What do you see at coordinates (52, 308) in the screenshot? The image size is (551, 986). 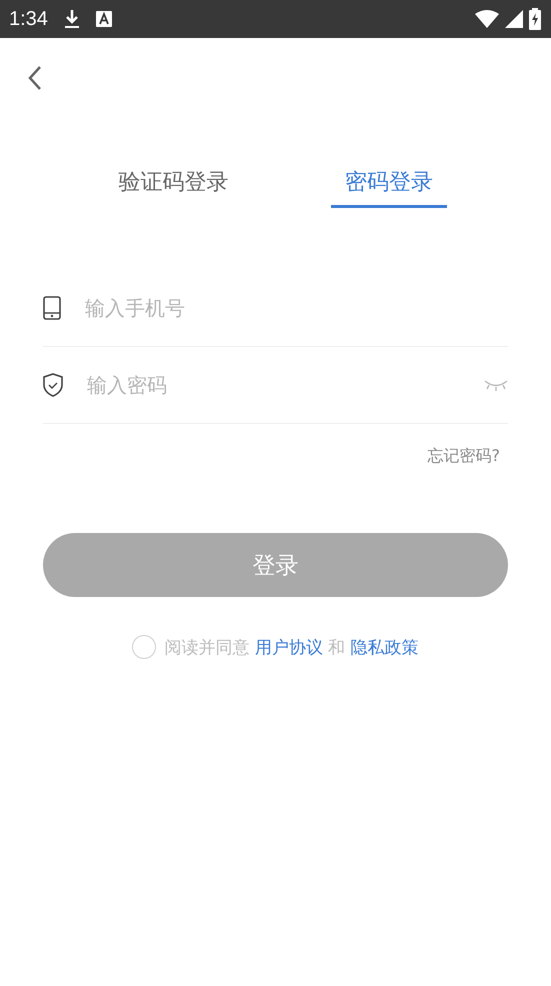 I see `phone-icon` at bounding box center [52, 308].